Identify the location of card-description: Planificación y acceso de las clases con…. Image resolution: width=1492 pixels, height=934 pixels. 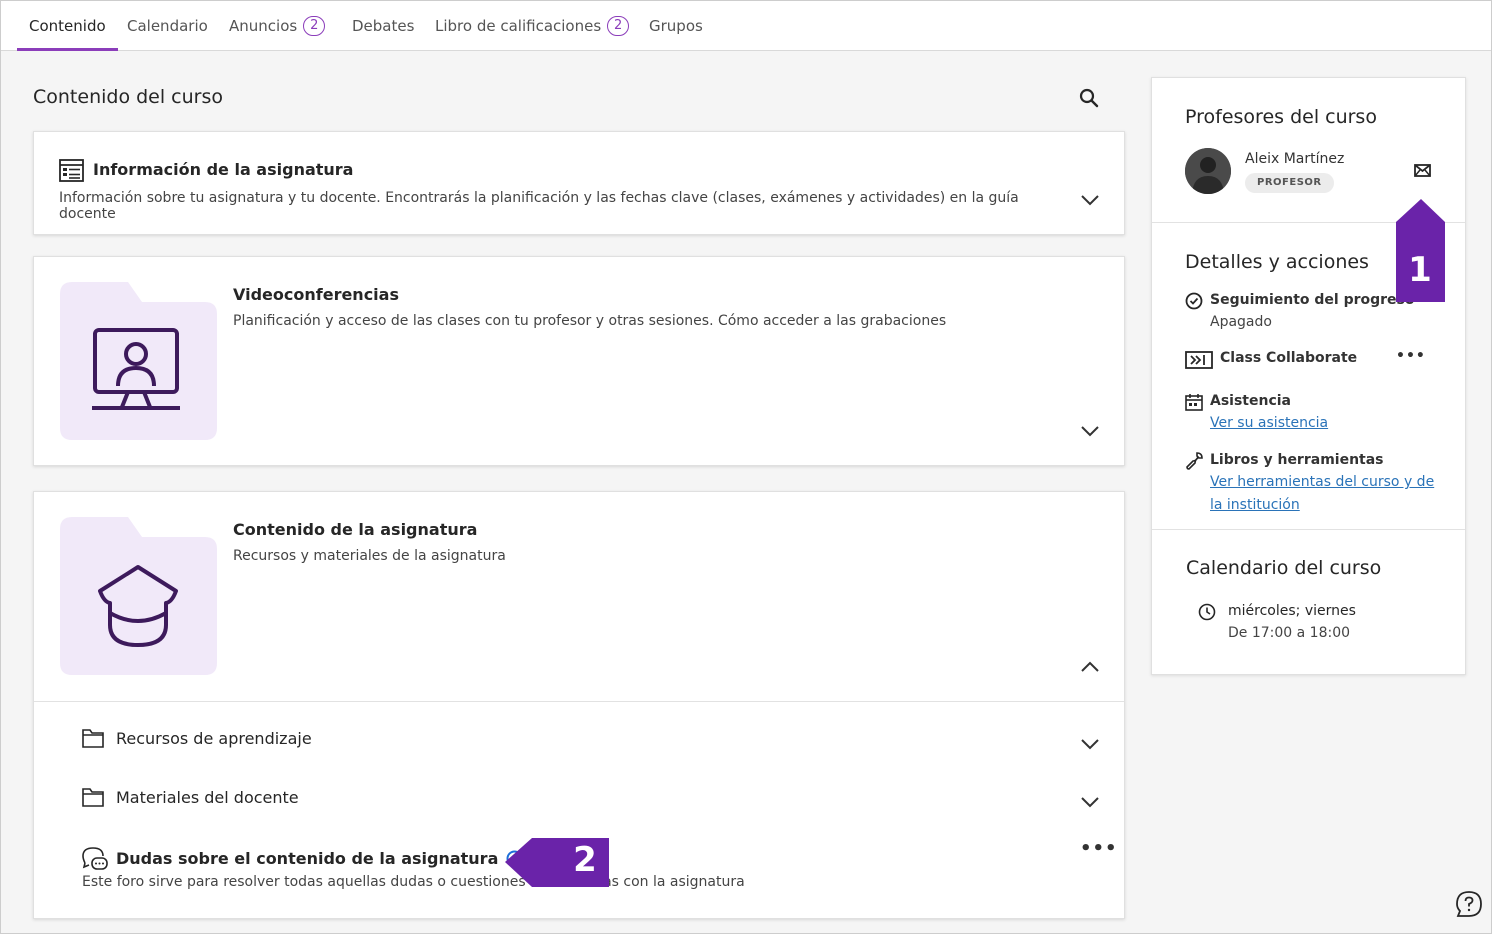
(590, 321).